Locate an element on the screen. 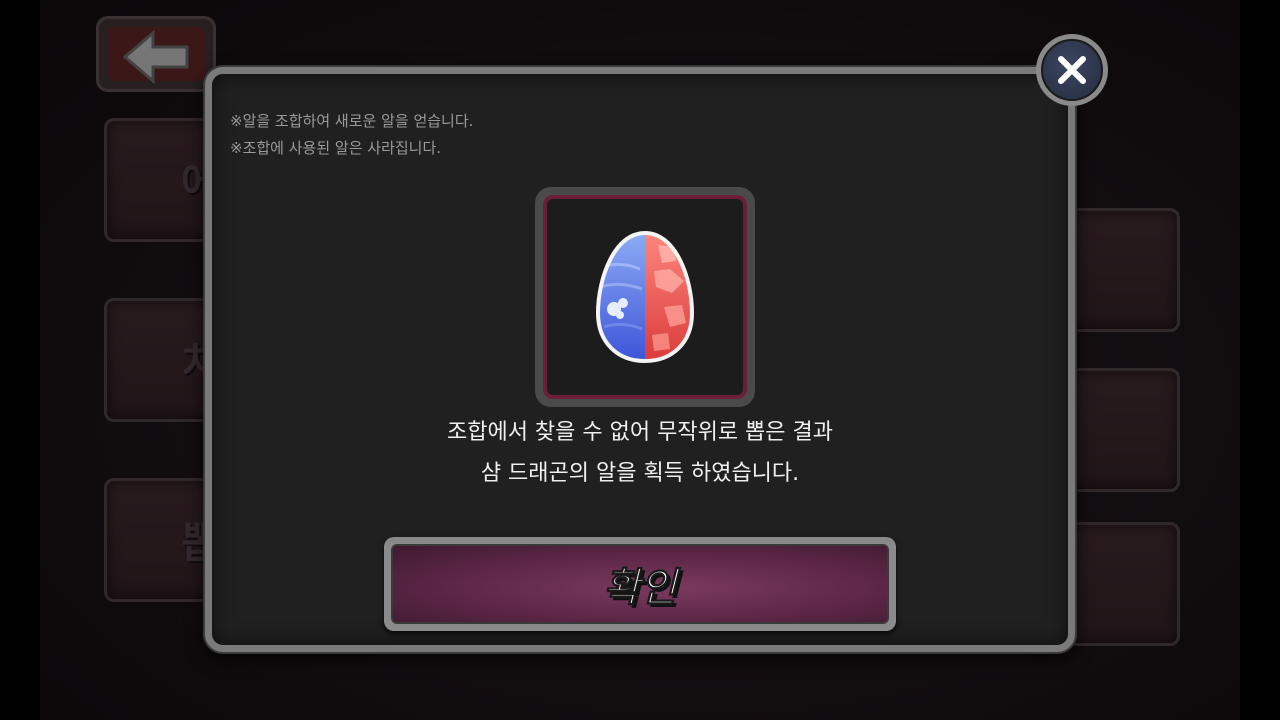  dragon-egg-icon is located at coordinates (645, 297).